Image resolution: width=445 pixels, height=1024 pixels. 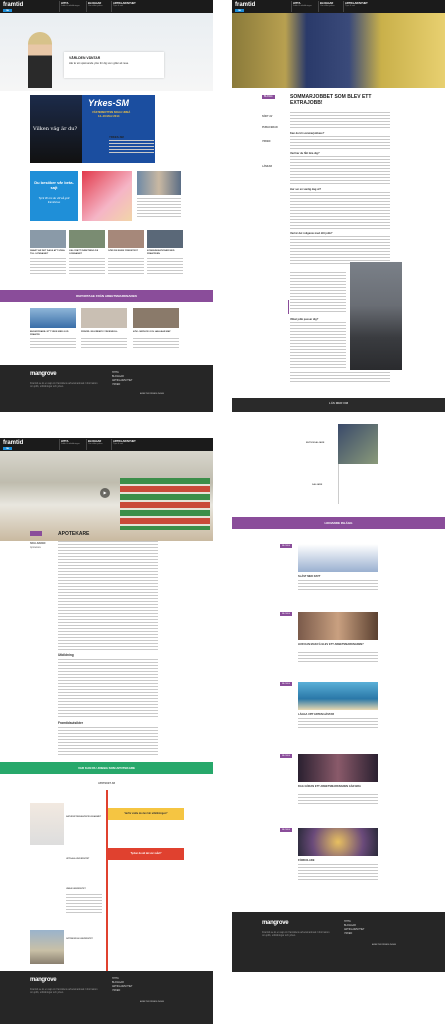 I want to click on read-more-section: LÄS MER OM, so click(x=338, y=405).